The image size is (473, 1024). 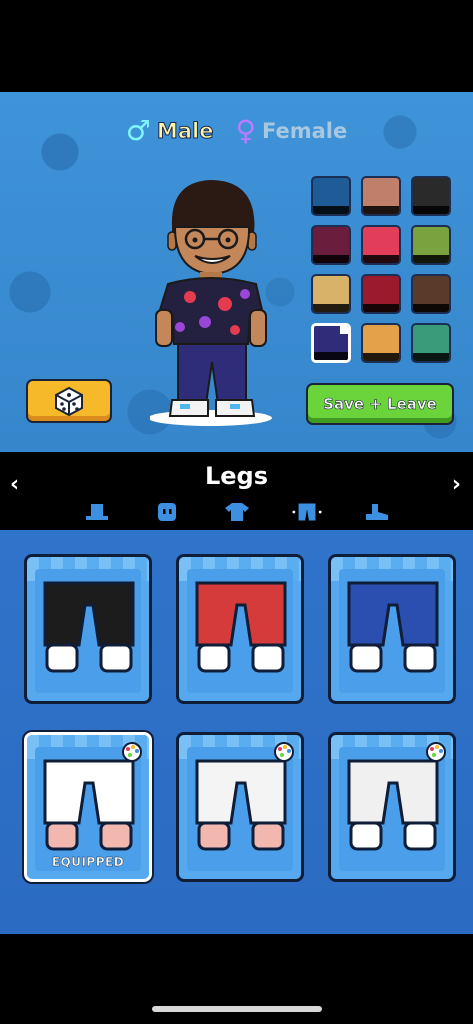 I want to click on next-category-arrow: ›, so click(x=456, y=484).